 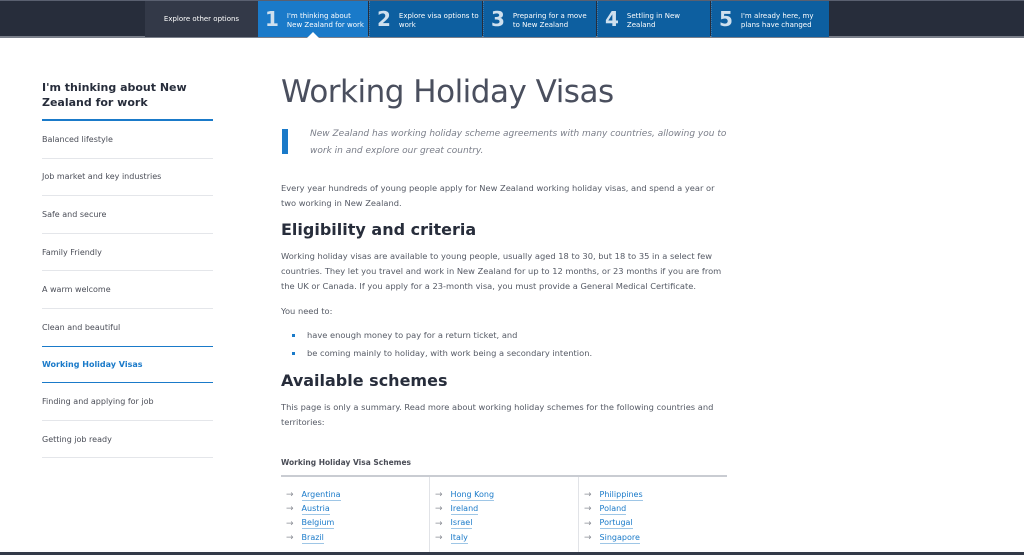 What do you see at coordinates (127, 140) in the screenshot?
I see `sidebar-item-balanced-lifestyle: Balanced lifestyle` at bounding box center [127, 140].